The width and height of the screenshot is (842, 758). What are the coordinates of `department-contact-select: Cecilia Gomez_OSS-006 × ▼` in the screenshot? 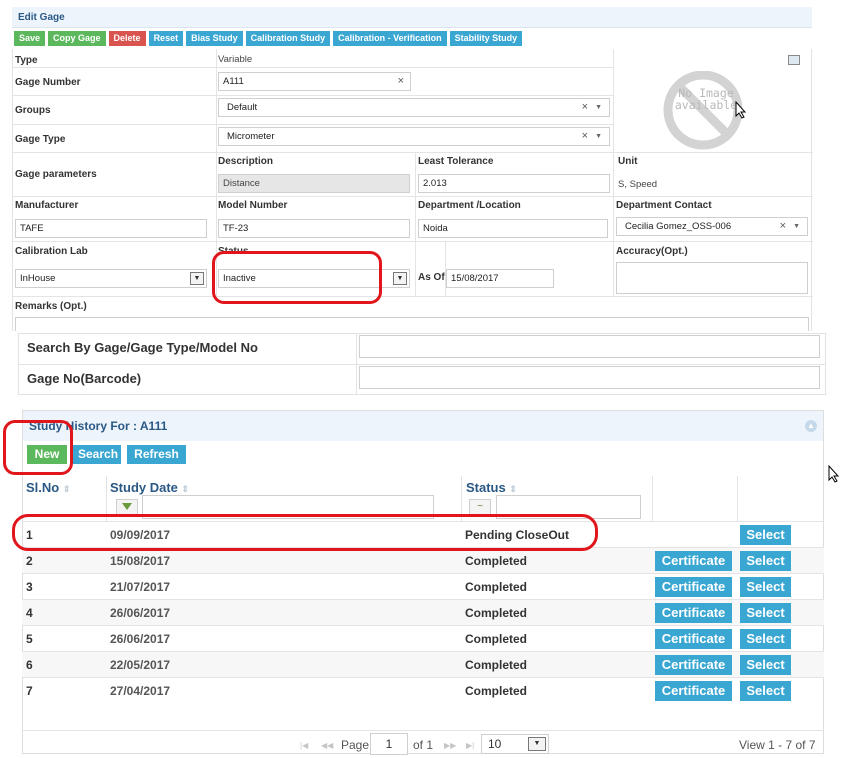 It's located at (712, 226).